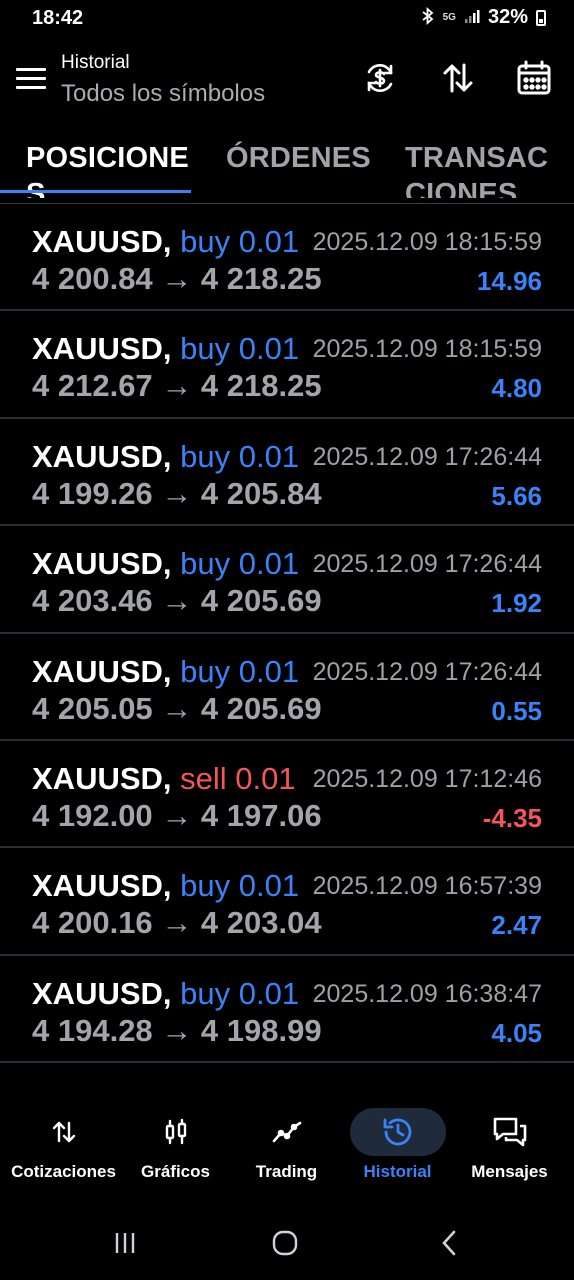 The image size is (574, 1280). I want to click on profit-value: 14.96, so click(509, 281).